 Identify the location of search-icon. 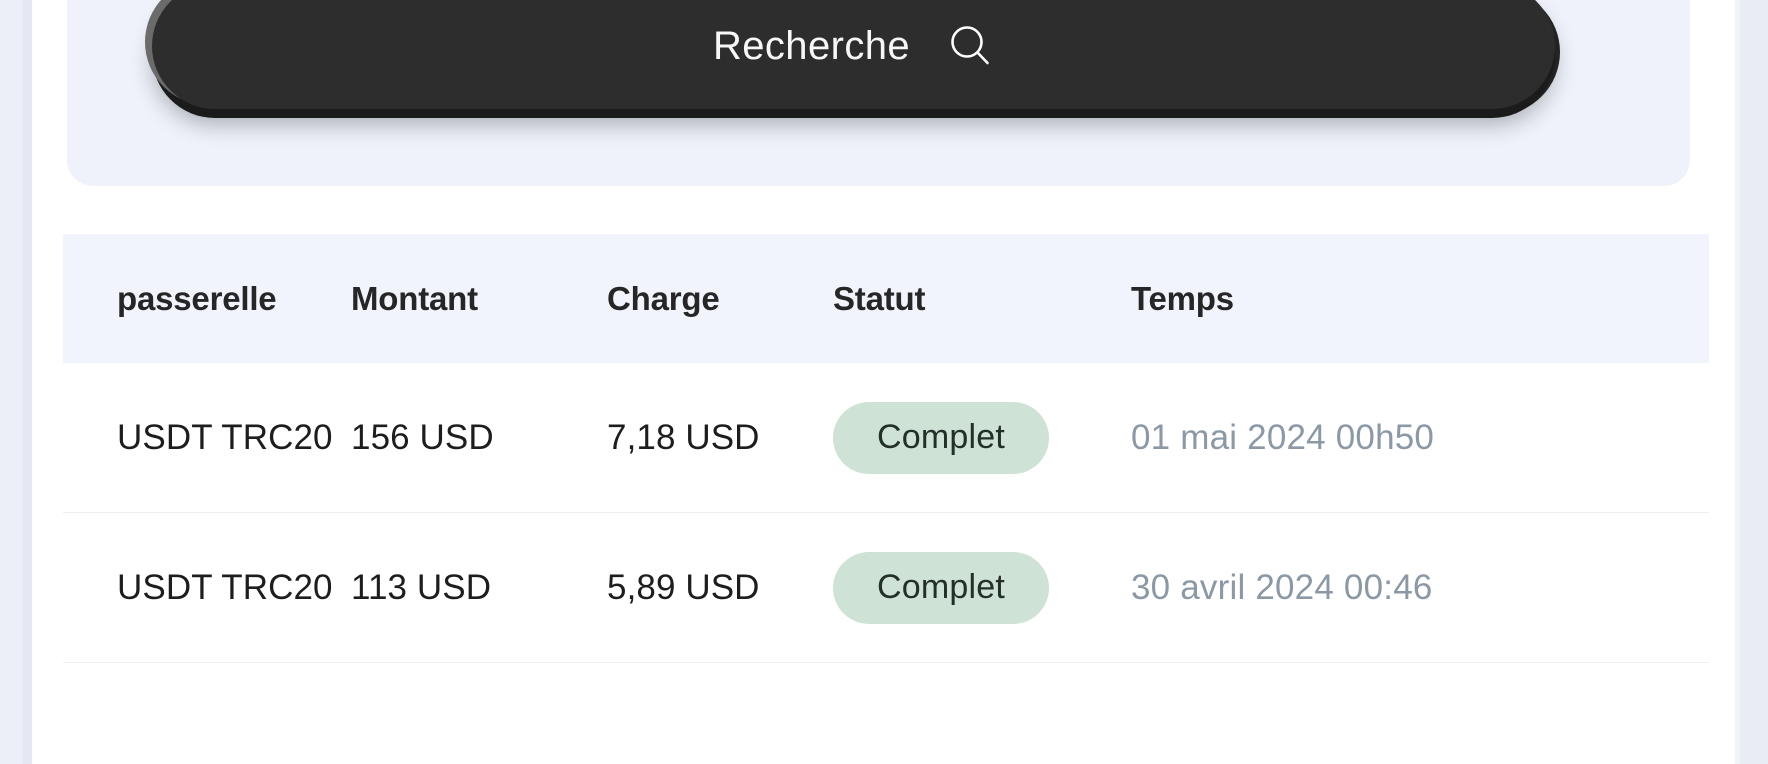
(970, 46).